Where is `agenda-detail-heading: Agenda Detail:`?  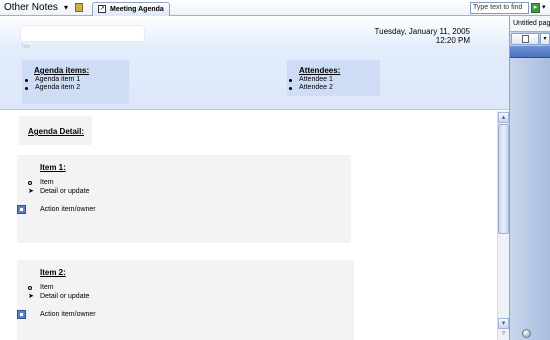 agenda-detail-heading: Agenda Detail: is located at coordinates (56, 131).